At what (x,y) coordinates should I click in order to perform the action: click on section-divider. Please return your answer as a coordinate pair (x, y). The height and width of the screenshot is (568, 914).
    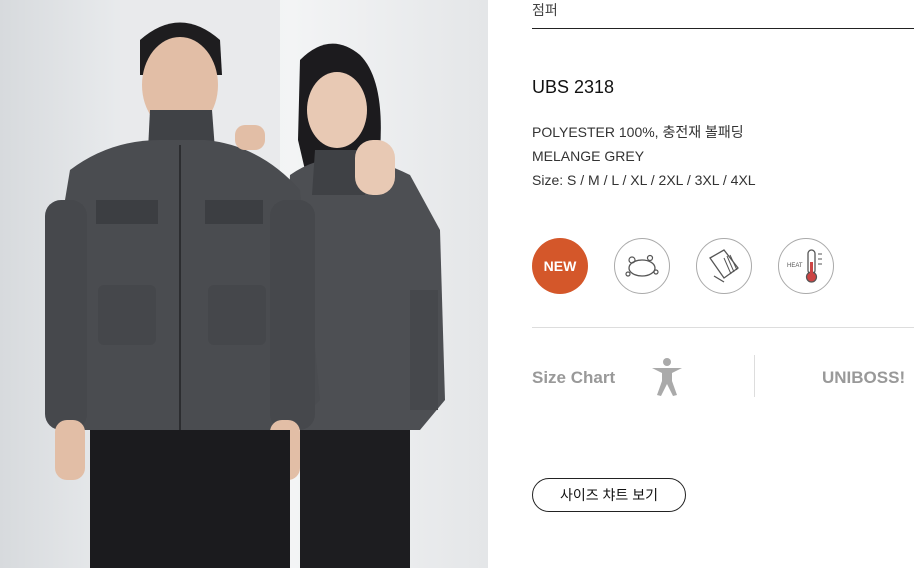
    Looking at the image, I should click on (723, 327).